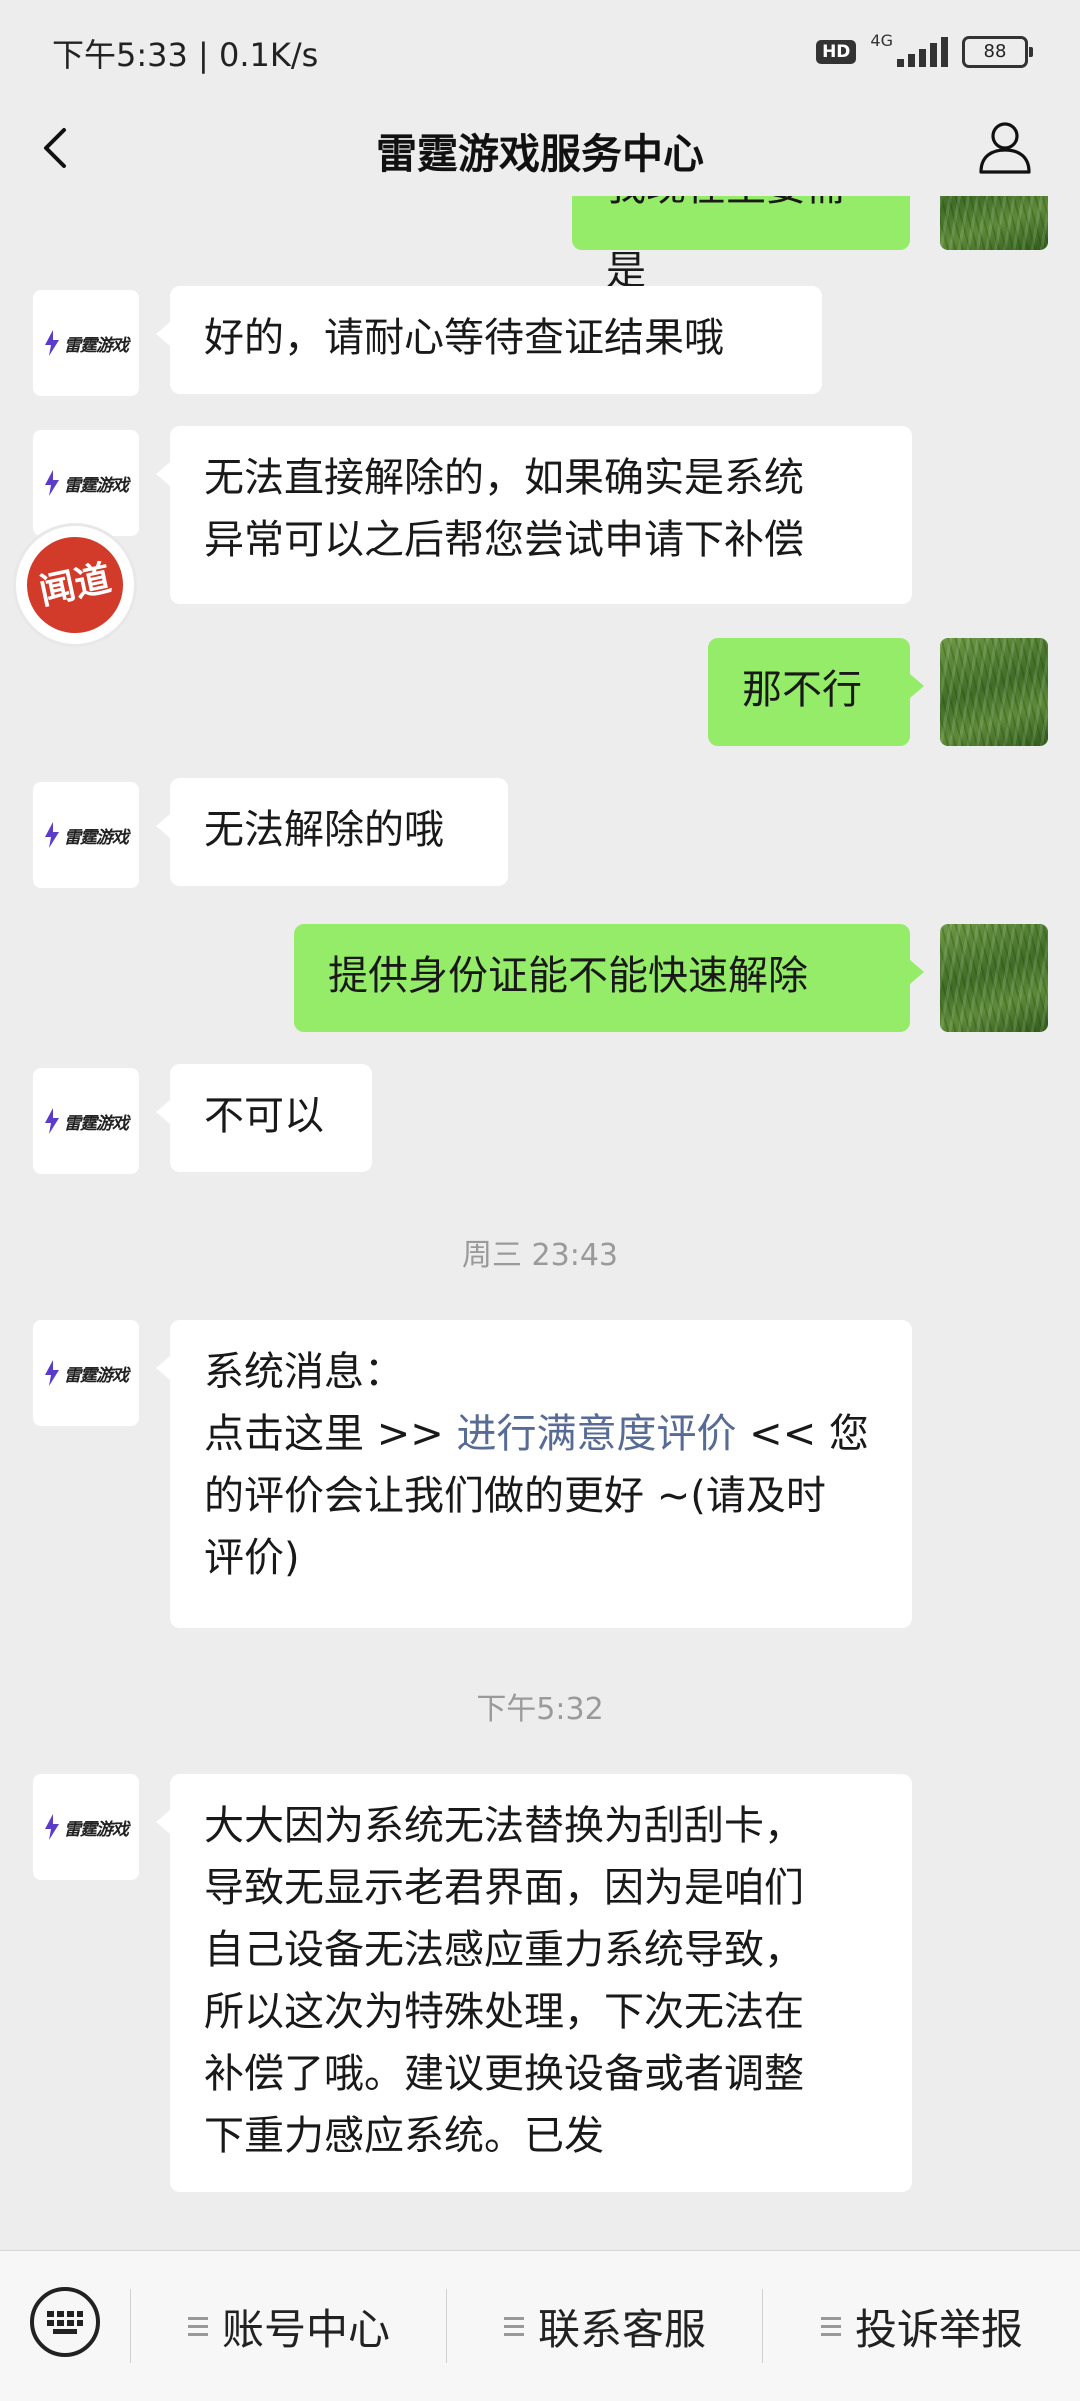 The width and height of the screenshot is (1080, 2401). Describe the element at coordinates (324, 830) in the screenshot. I see `message-text: 无法解除的哦` at that location.